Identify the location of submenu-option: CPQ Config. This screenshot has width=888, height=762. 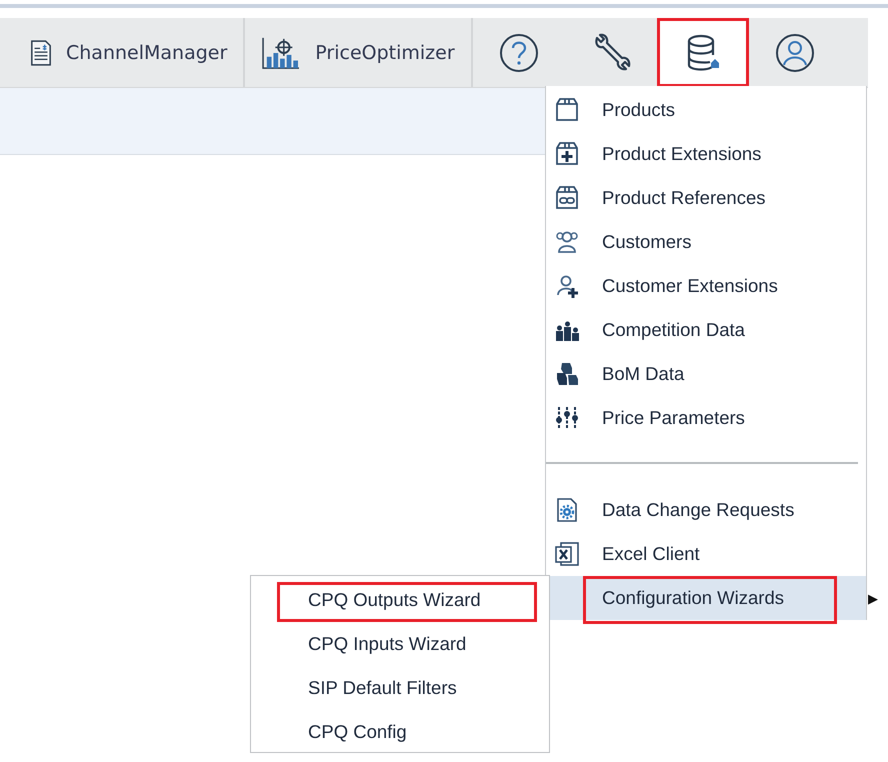
(400, 732).